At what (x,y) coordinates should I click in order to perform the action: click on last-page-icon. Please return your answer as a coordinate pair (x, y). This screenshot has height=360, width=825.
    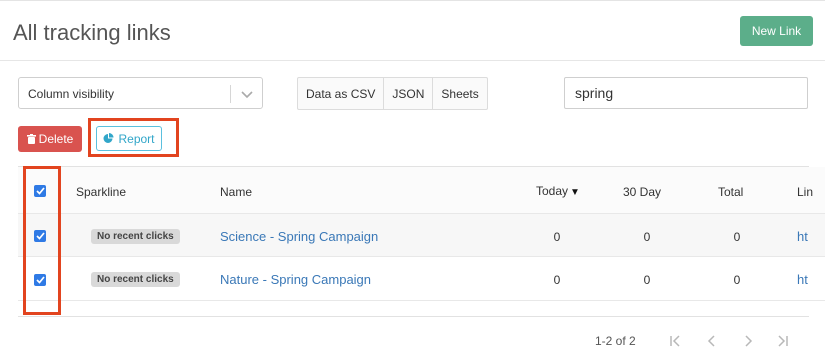
    Looking at the image, I should click on (783, 341).